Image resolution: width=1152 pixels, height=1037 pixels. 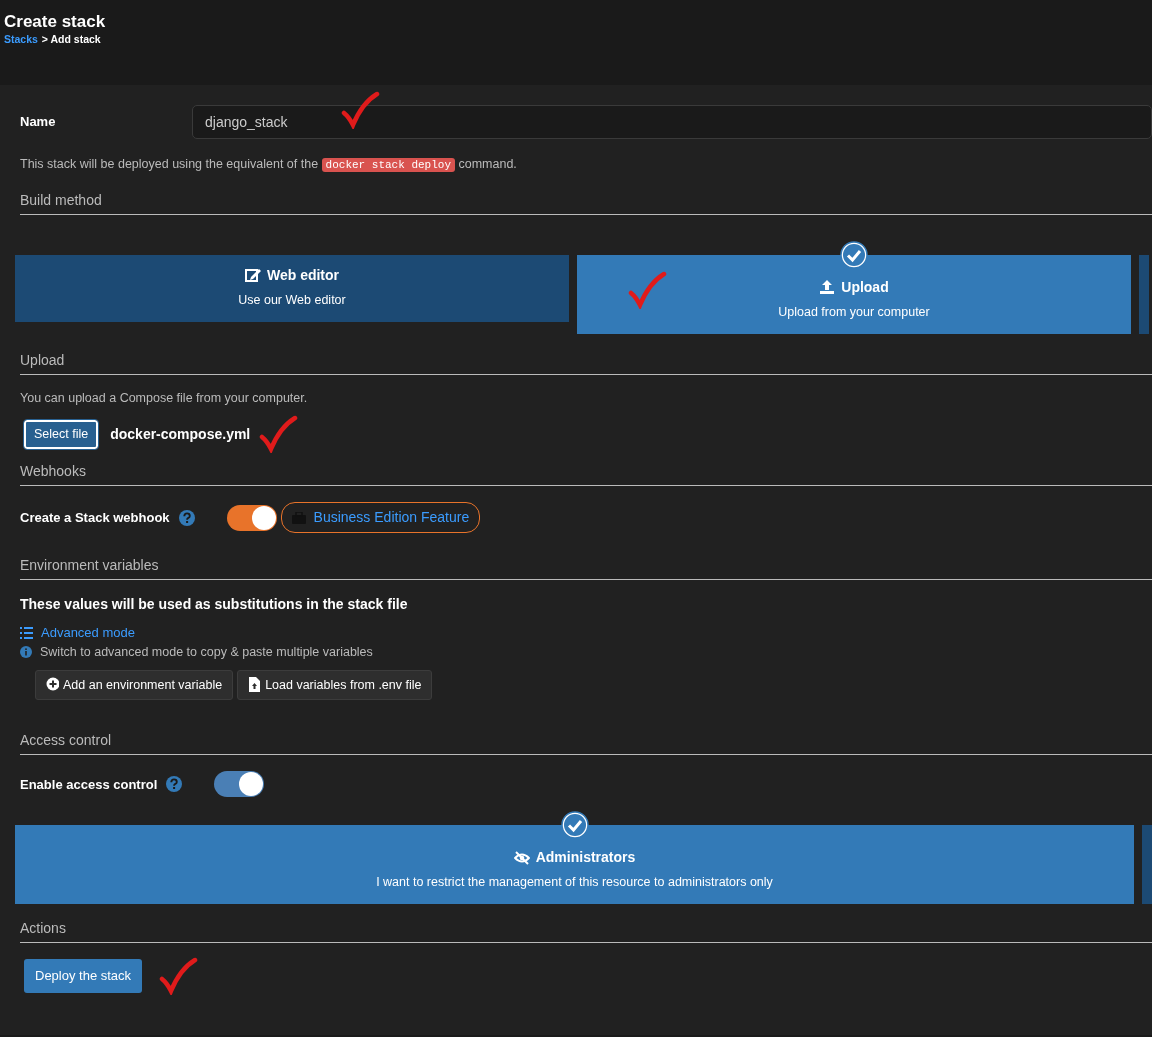 What do you see at coordinates (88, 633) in the screenshot?
I see `advanced-mode-link: Advanced mode` at bounding box center [88, 633].